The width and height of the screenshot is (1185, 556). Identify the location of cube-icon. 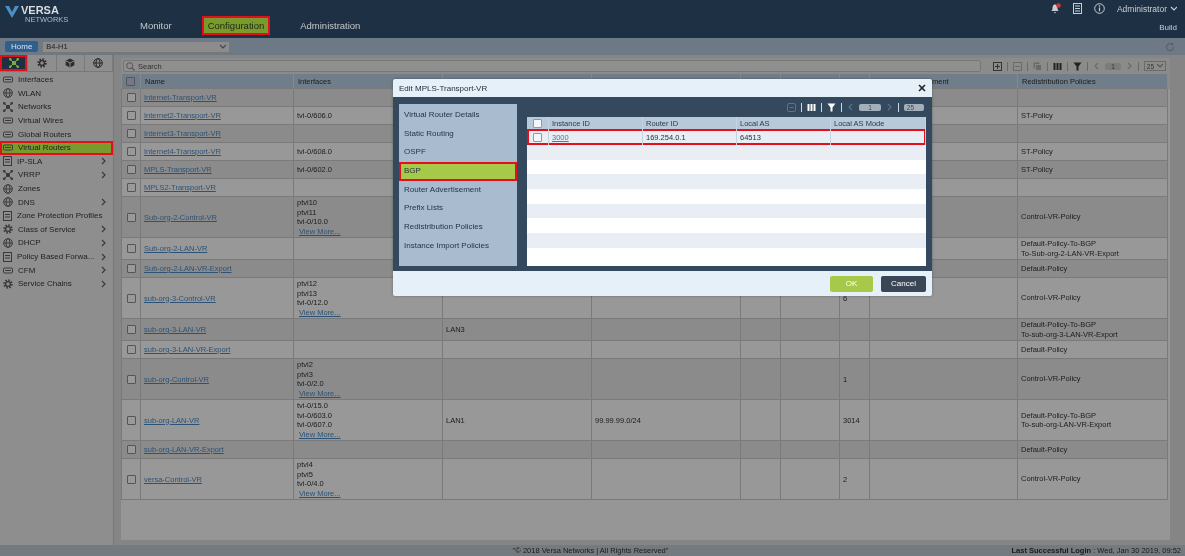
(70, 63).